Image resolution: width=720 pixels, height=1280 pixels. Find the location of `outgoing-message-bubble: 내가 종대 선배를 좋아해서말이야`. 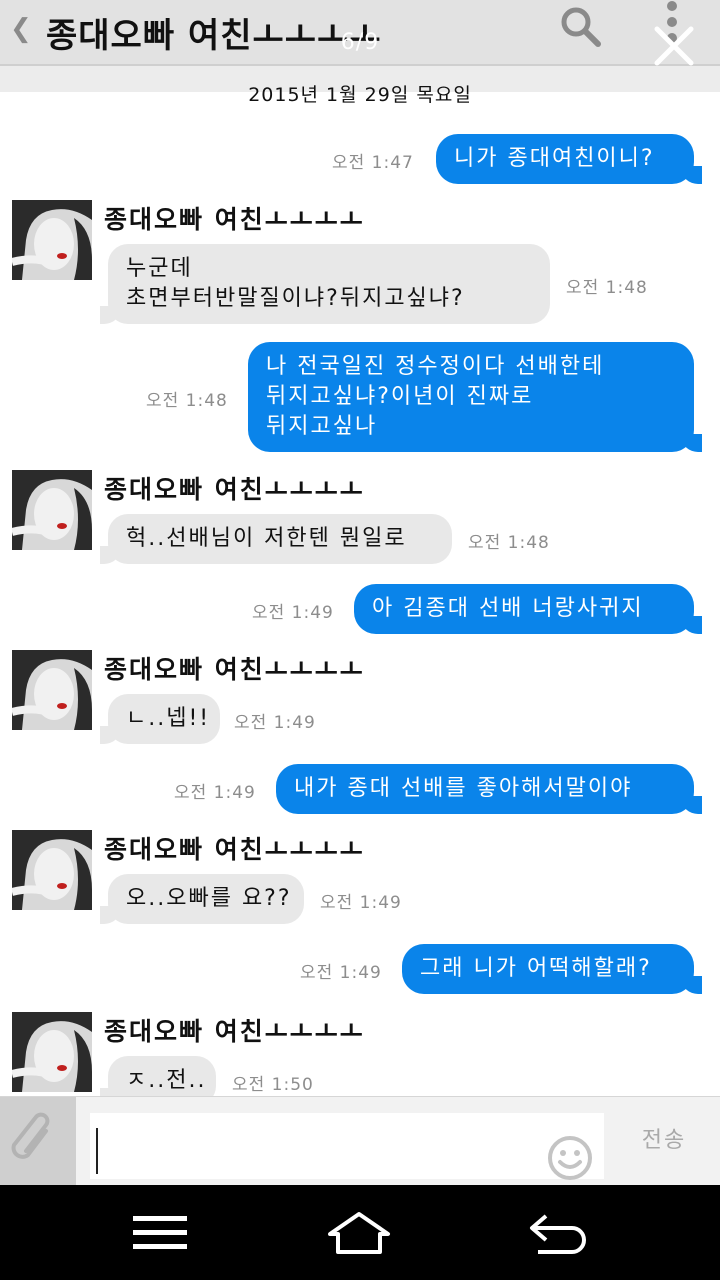

outgoing-message-bubble: 내가 종대 선배를 좋아해서말이야 is located at coordinates (489, 789).